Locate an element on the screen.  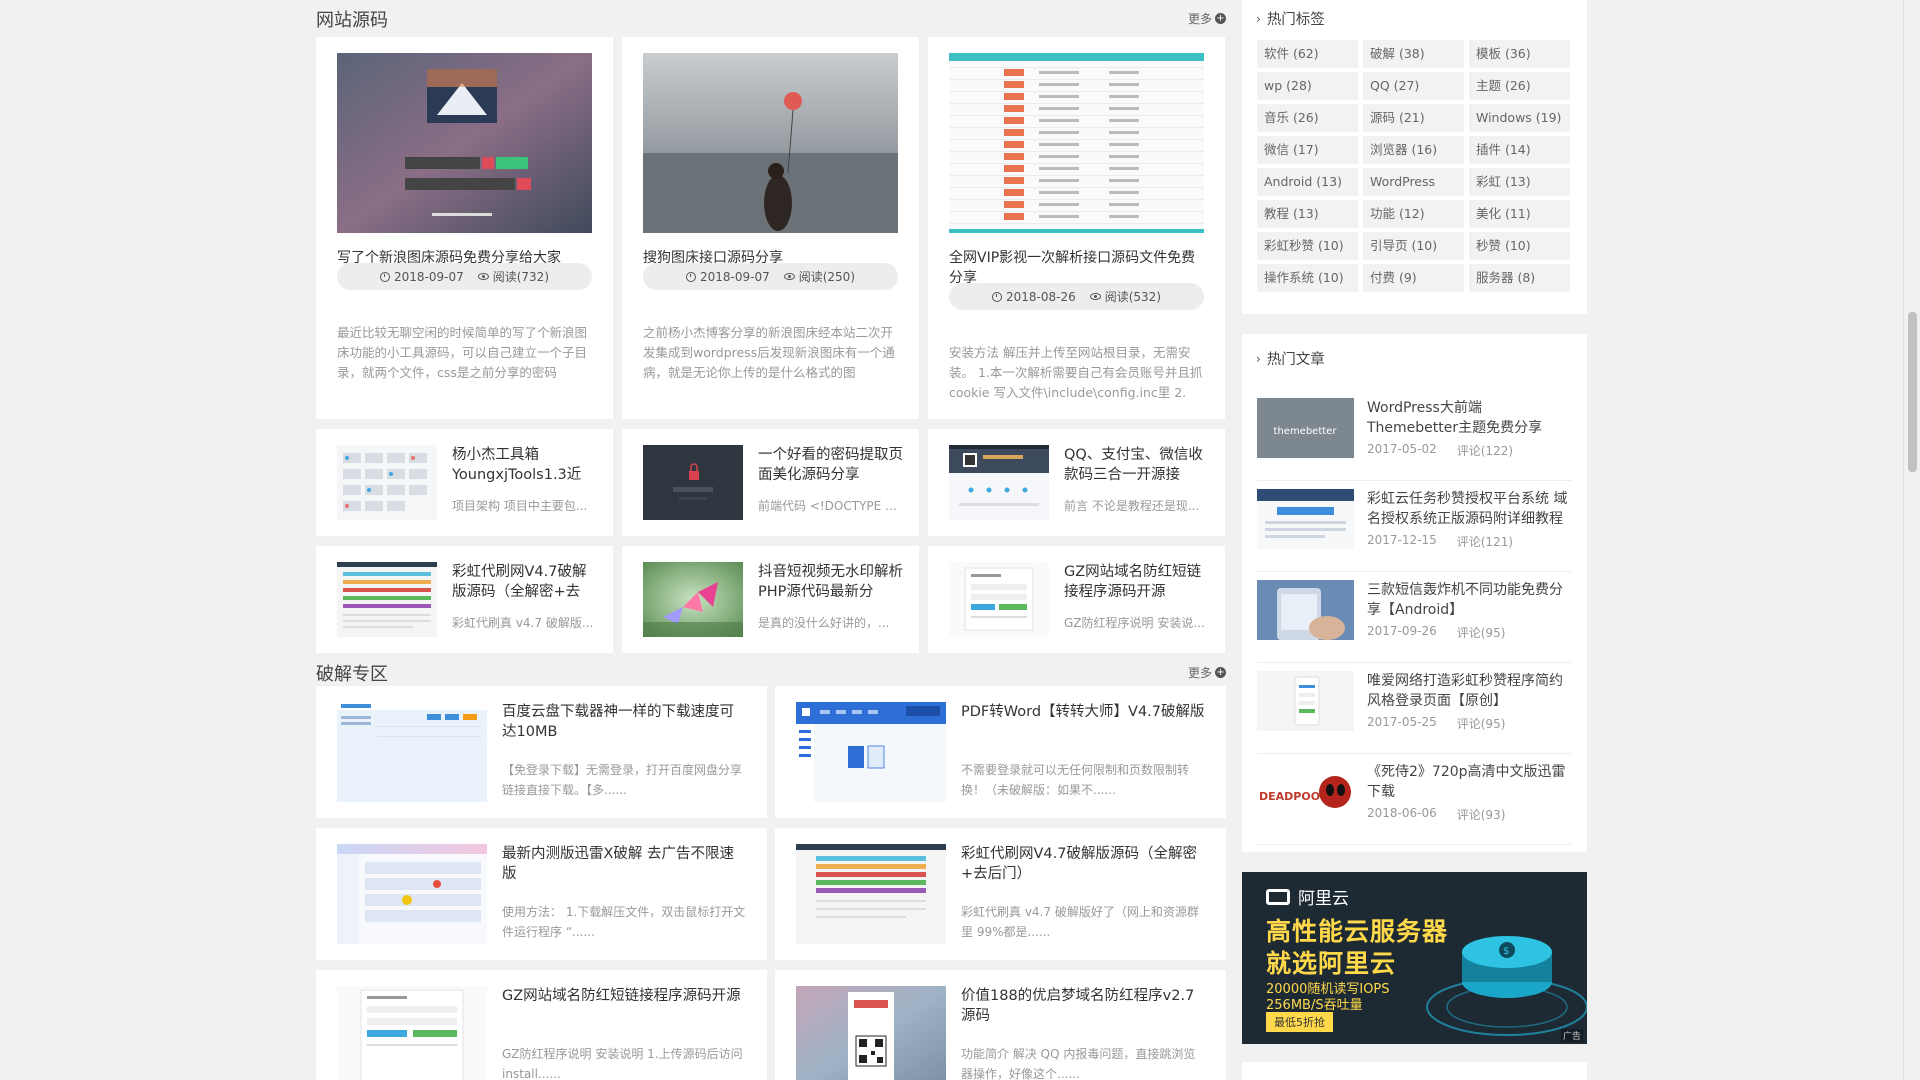
post-comments: 评论(122) is located at coordinates (1485, 450).